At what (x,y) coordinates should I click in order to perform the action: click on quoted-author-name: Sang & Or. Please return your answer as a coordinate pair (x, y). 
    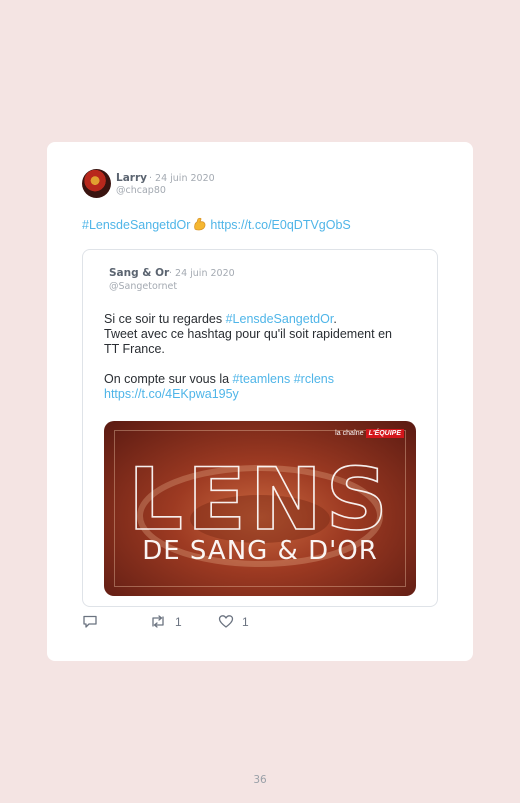
    Looking at the image, I should click on (139, 273).